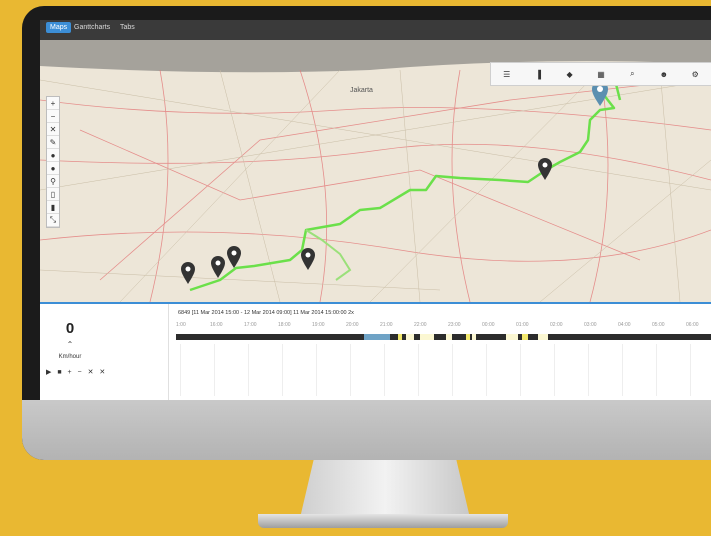 This screenshot has width=711, height=536. What do you see at coordinates (59, 27) in the screenshot?
I see `tab-maps: Maps` at bounding box center [59, 27].